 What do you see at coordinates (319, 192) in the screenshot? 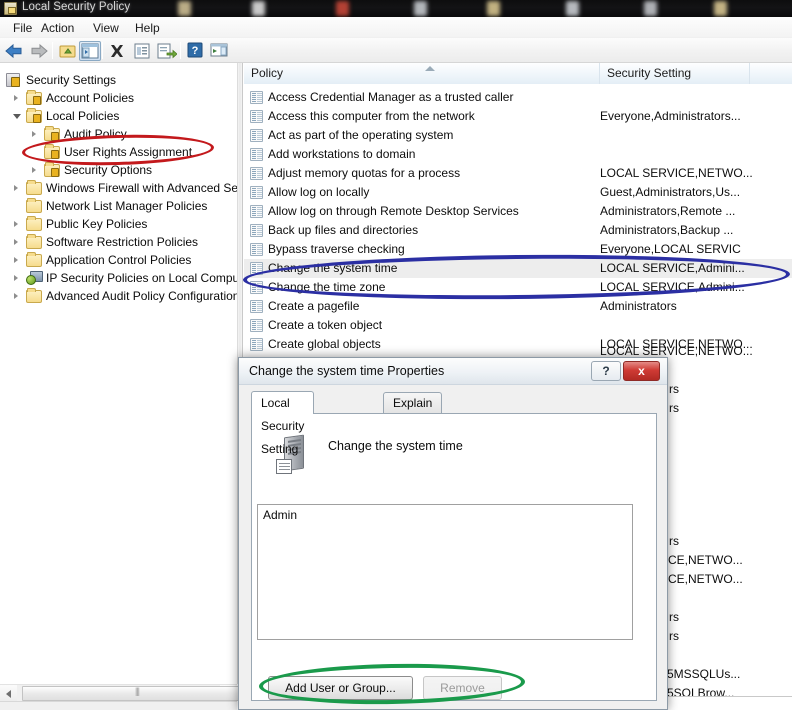
I see `policy-name: Allow log on locally` at bounding box center [319, 192].